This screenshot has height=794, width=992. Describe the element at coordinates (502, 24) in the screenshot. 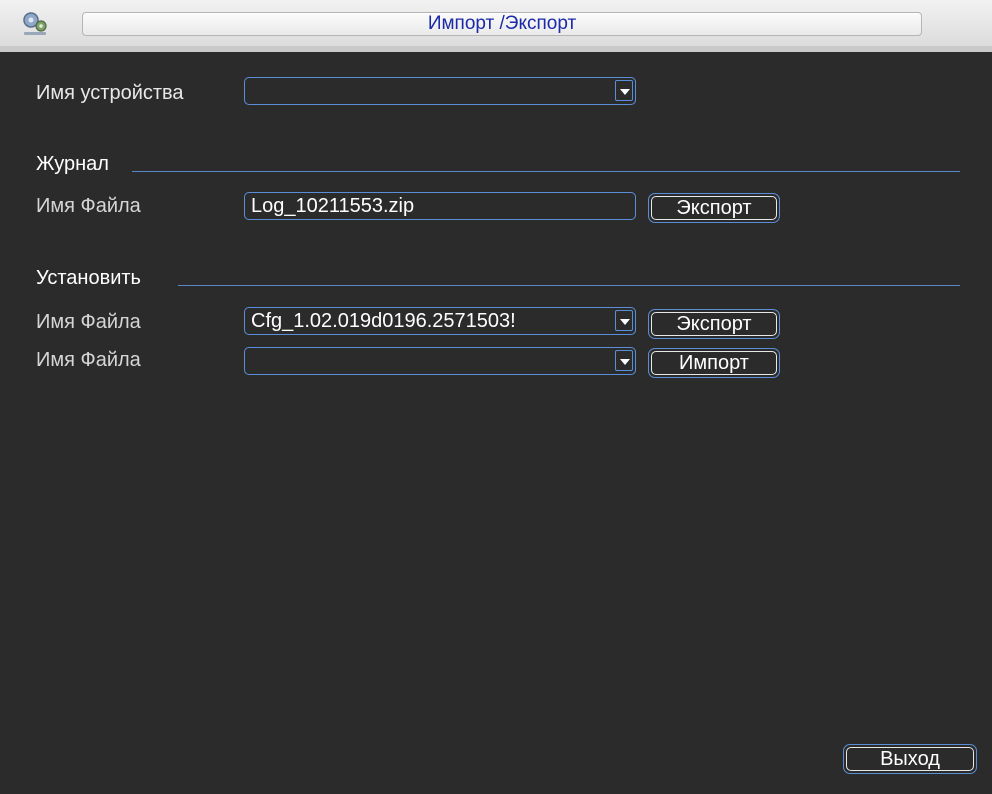

I see `window-title: Импорт /Экспорт` at that location.